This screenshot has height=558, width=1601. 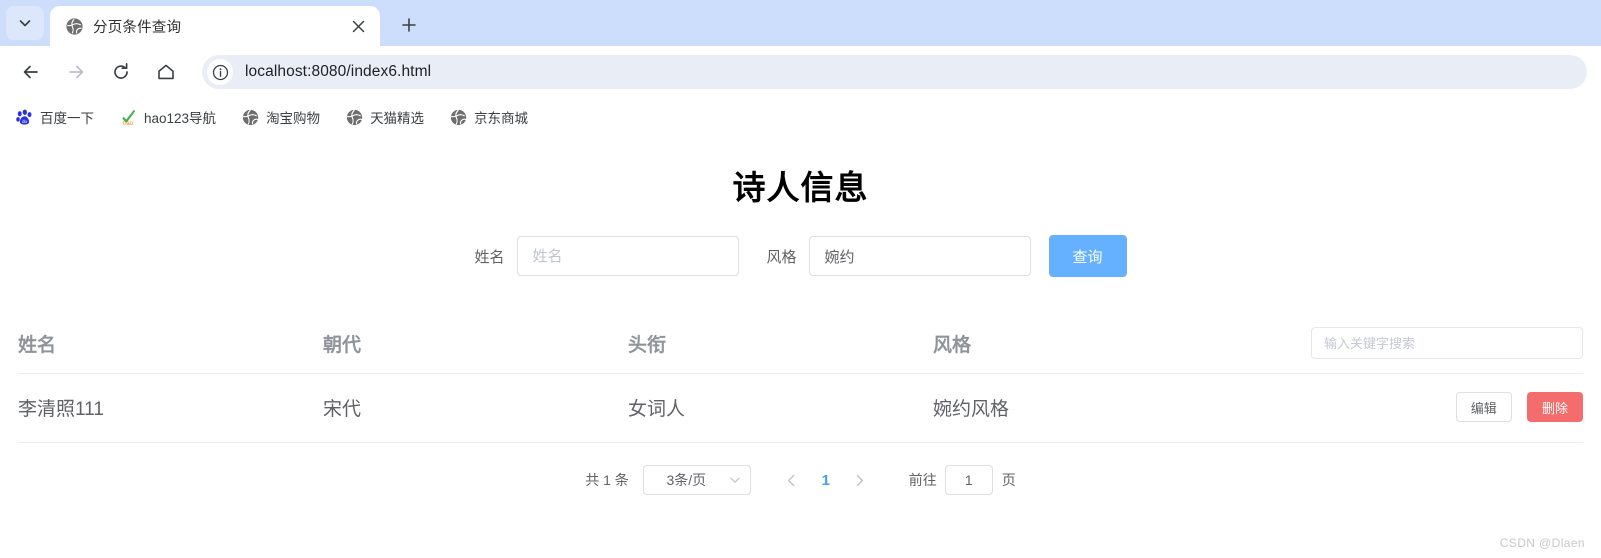 I want to click on page-size-select: 3条/页, so click(x=696, y=480).